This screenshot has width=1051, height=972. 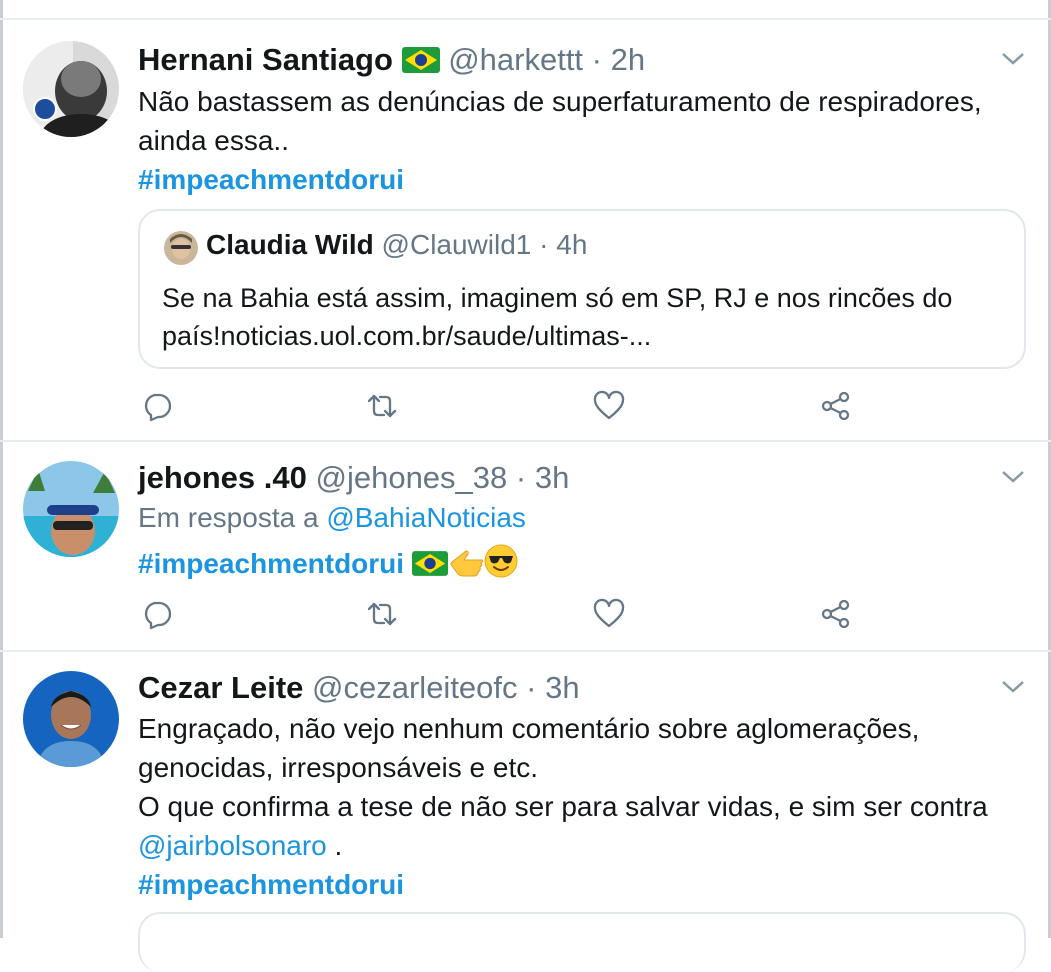 I want to click on author-handle: @harkettt, so click(x=515, y=59).